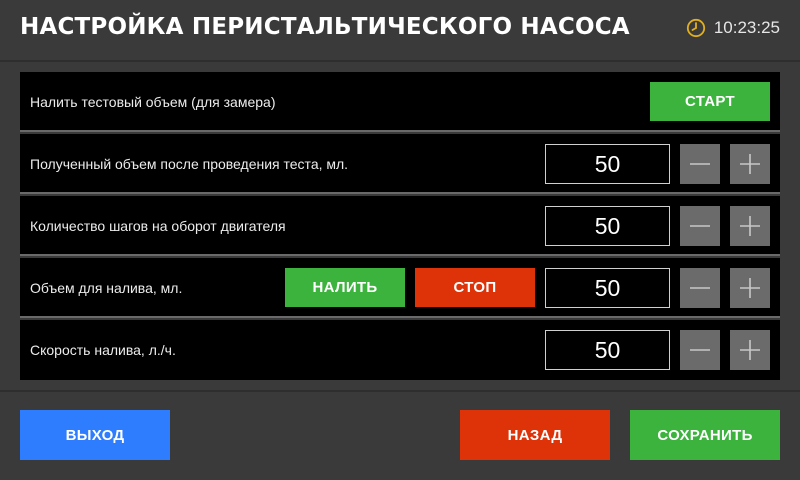 Image resolution: width=800 pixels, height=480 pixels. Describe the element at coordinates (746, 27) in the screenshot. I see `clock-time: 10:23:25` at that location.